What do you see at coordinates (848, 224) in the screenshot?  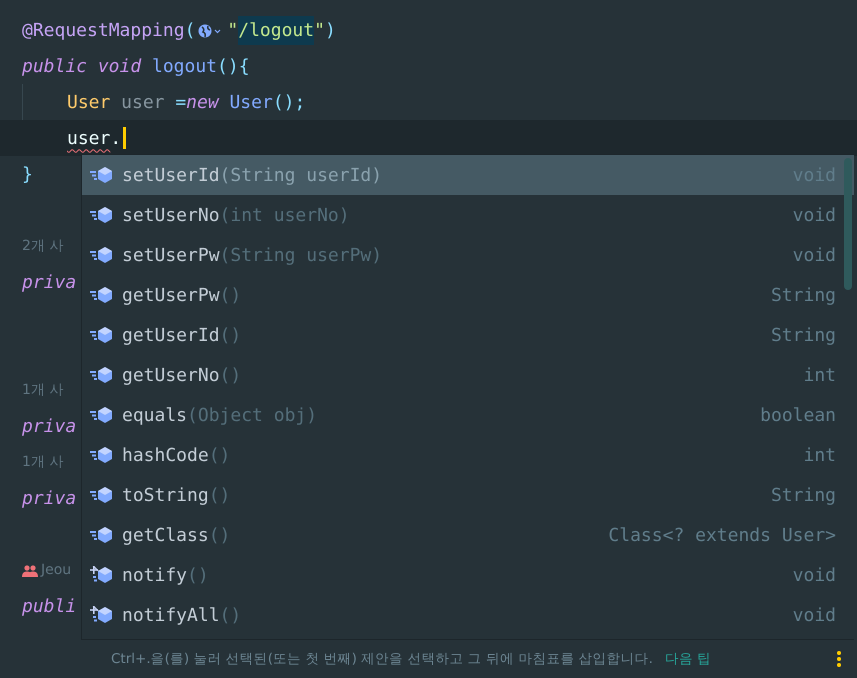 I see `scrollbar-thumb` at bounding box center [848, 224].